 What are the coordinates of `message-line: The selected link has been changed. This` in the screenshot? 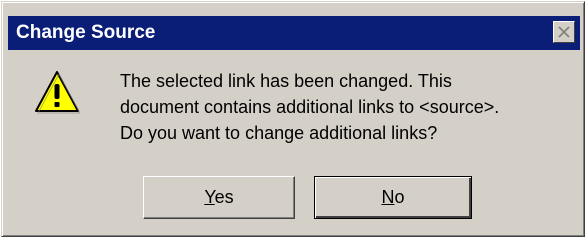 It's located at (286, 81).